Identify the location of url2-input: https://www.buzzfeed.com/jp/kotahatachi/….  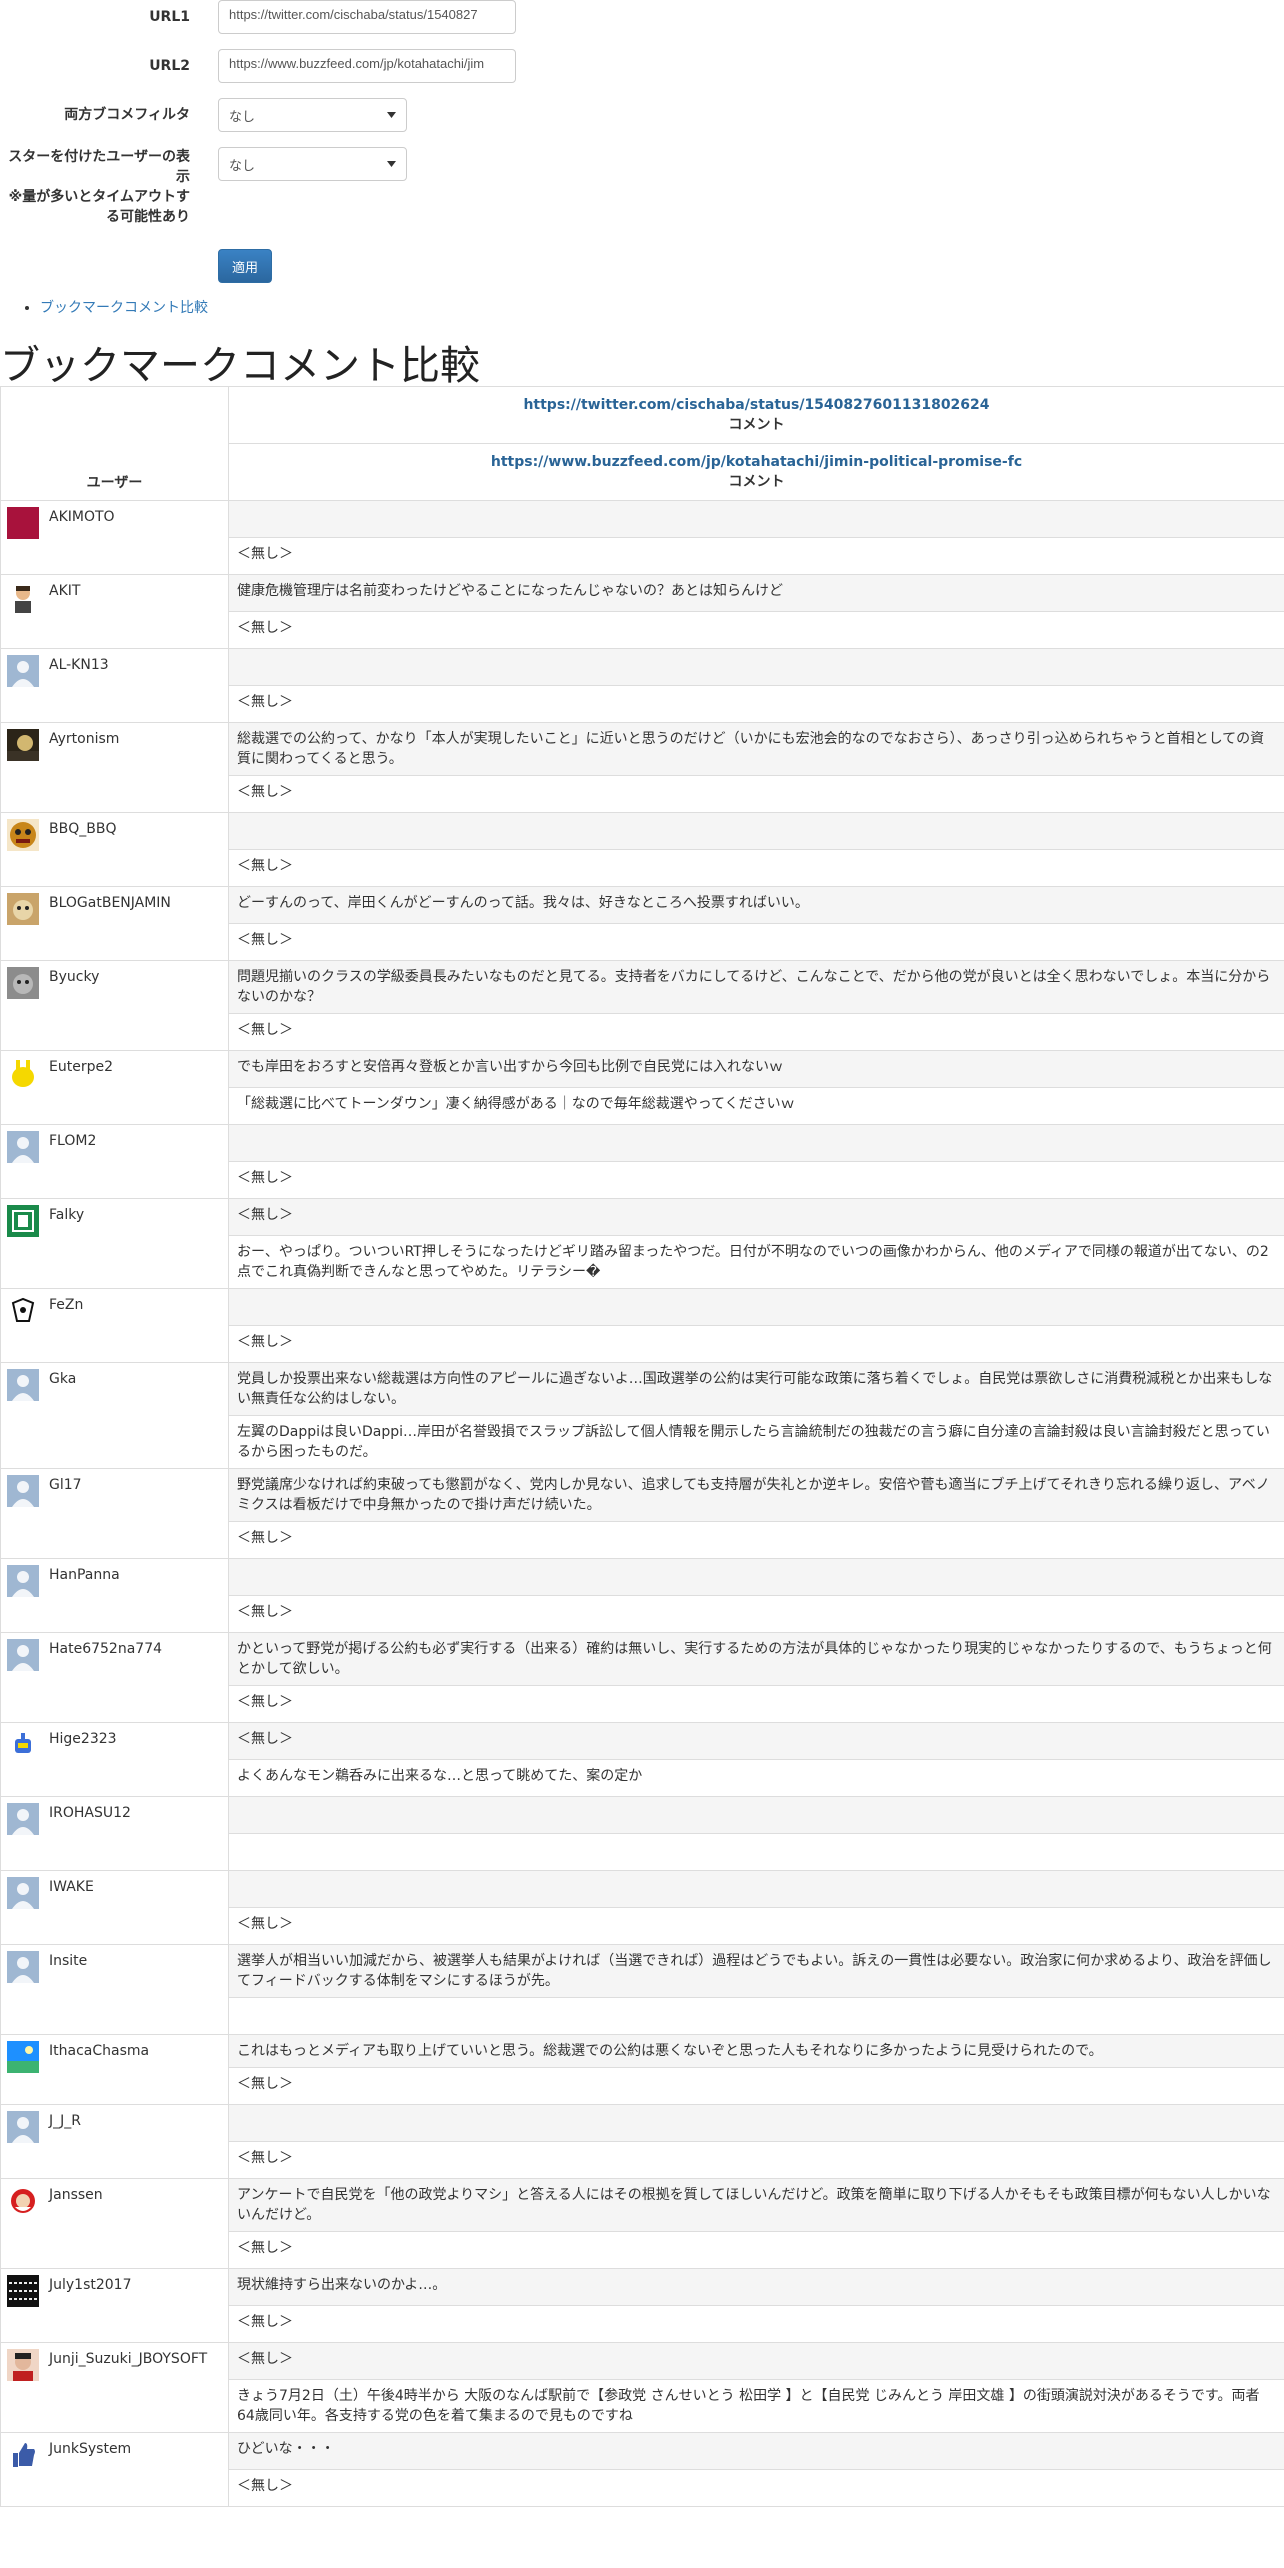
(367, 66).